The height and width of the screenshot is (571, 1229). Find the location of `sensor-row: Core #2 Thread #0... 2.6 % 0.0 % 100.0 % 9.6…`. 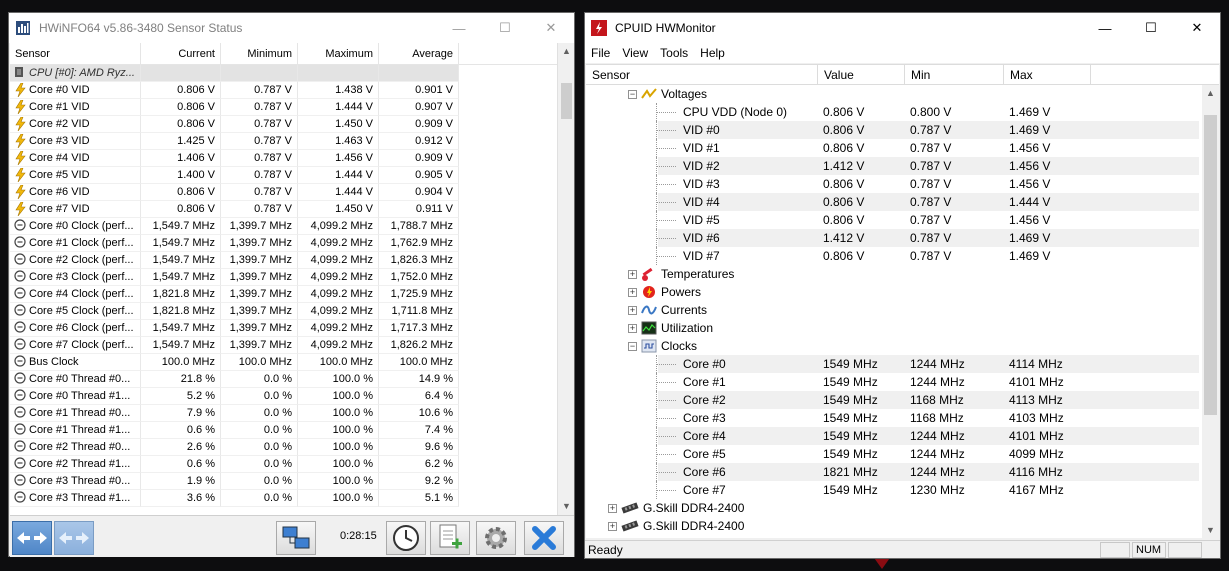

sensor-row: Core #2 Thread #0... 2.6 % 0.0 % 100.0 % 9.6… is located at coordinates (292, 447).